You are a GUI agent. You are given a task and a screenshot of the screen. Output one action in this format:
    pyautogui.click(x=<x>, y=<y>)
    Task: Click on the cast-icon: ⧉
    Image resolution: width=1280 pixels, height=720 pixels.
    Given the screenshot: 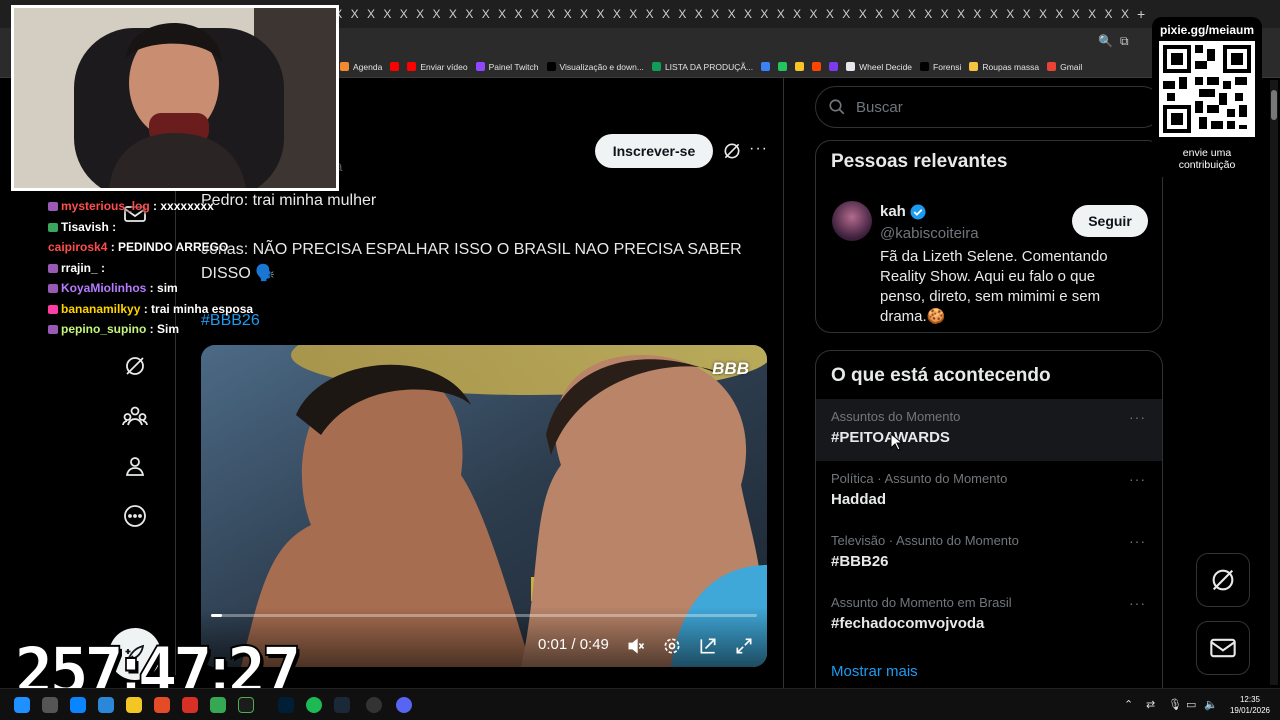 What is the action you would take?
    pyautogui.click(x=1124, y=41)
    